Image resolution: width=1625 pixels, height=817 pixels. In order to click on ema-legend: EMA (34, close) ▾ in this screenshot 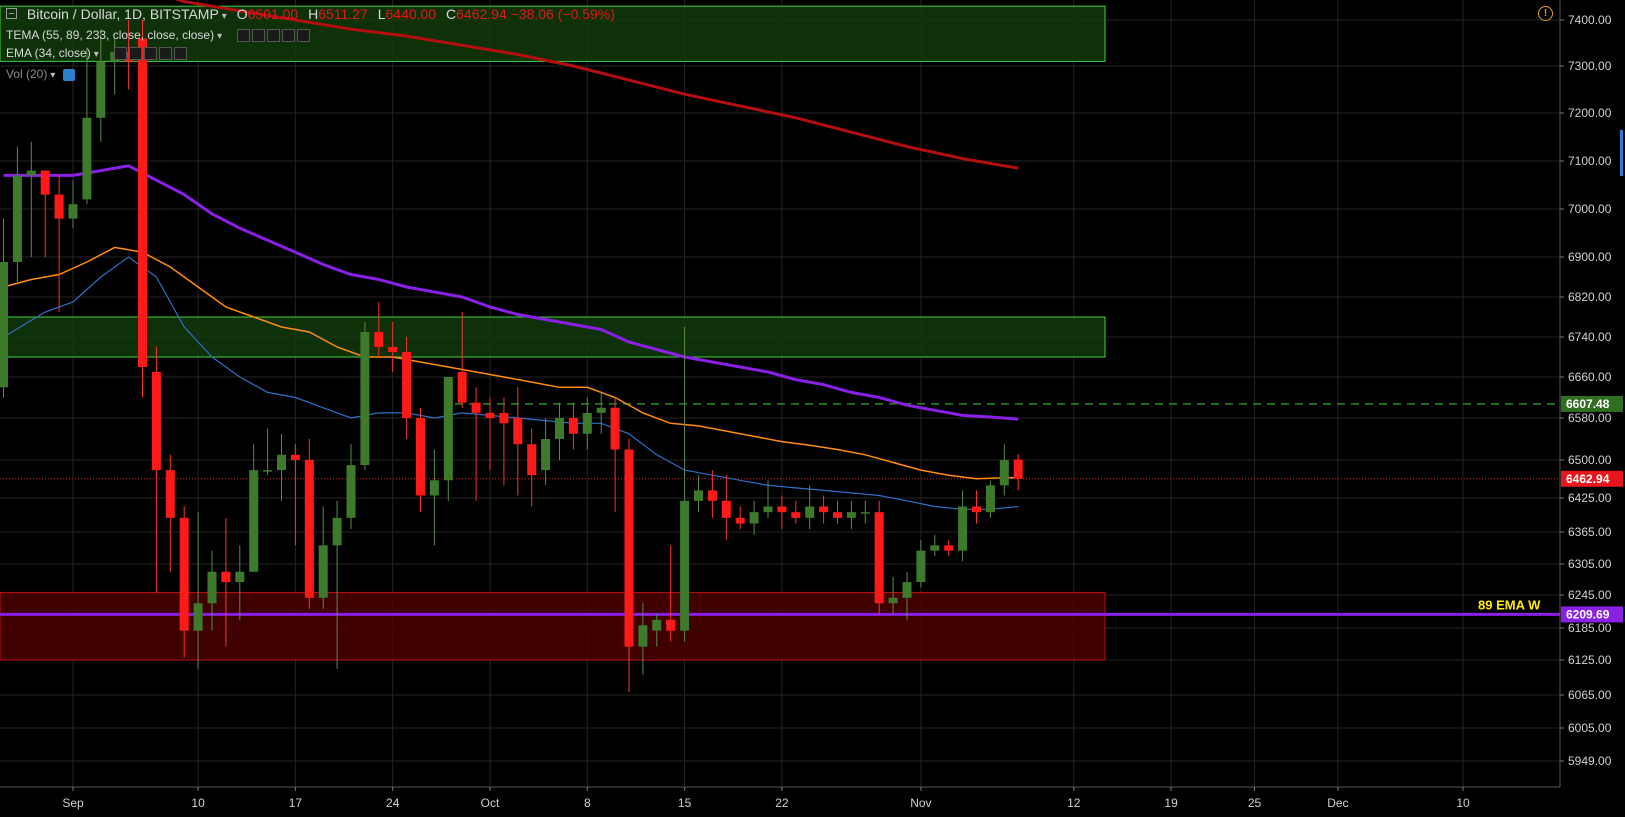, I will do `click(97, 53)`.